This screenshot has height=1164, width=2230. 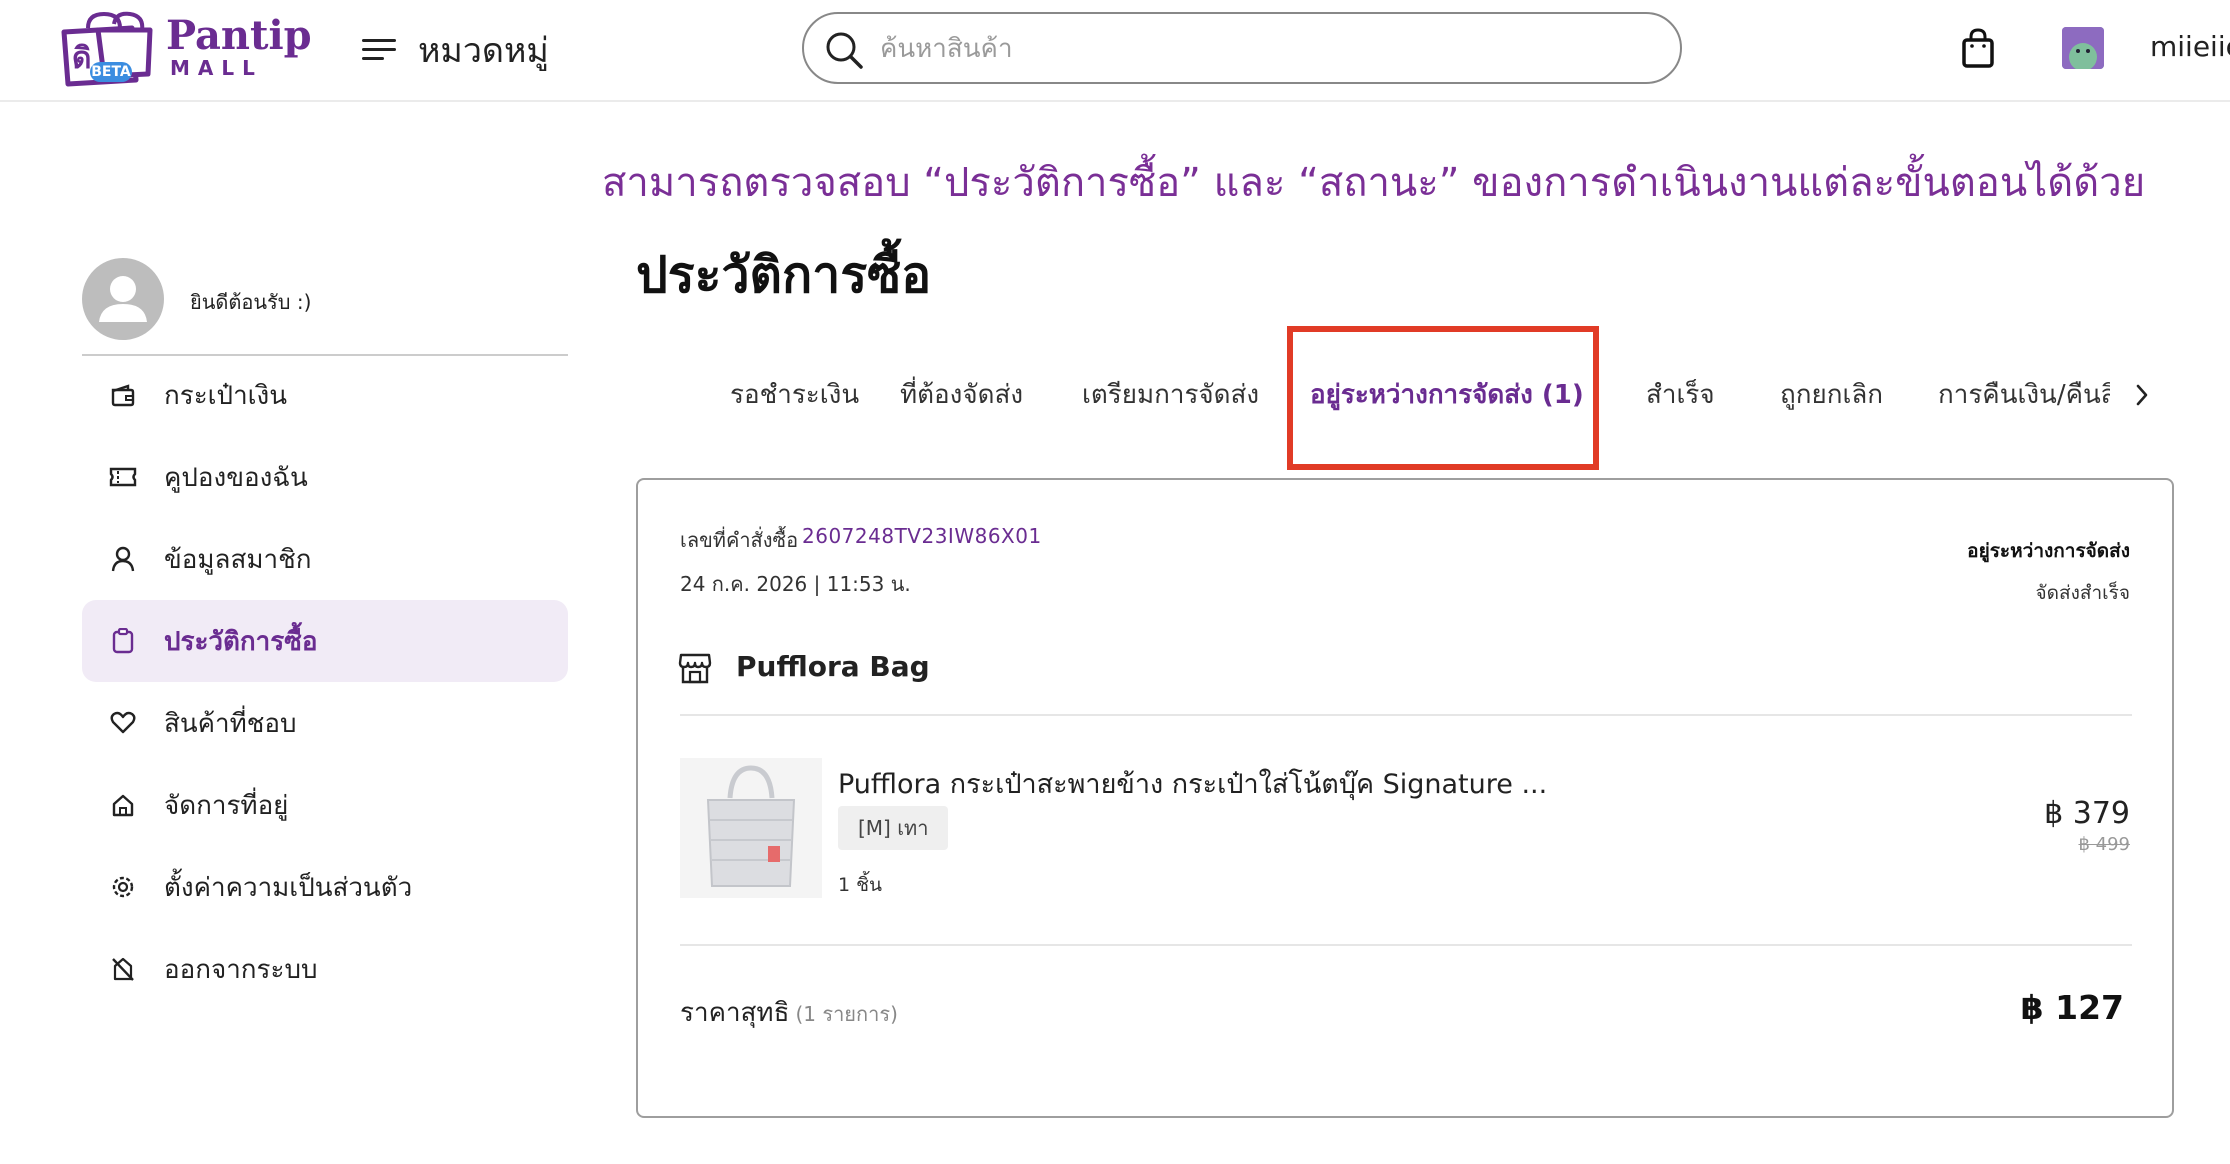 What do you see at coordinates (2024, 394) in the screenshot?
I see `tab-refund-return: การคืนเงิน/คืนสินค้า` at bounding box center [2024, 394].